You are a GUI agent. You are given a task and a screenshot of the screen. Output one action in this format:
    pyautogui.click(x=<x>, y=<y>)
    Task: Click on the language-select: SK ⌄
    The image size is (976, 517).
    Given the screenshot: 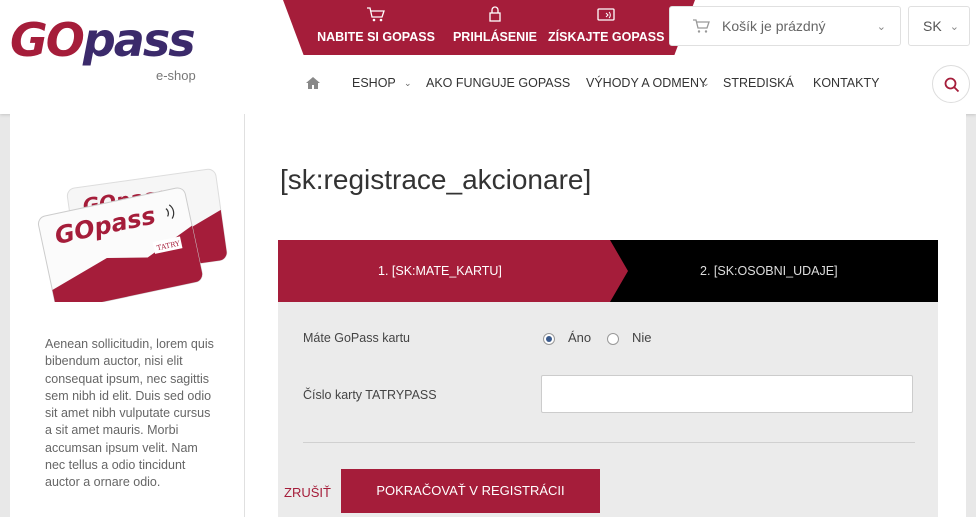 What is the action you would take?
    pyautogui.click(x=939, y=26)
    